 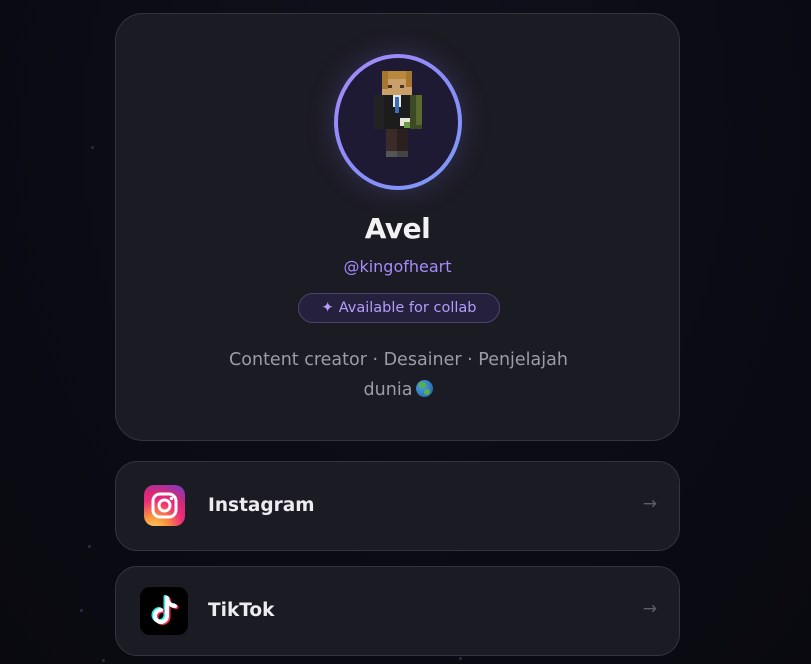 I want to click on bio-line-1: Content creator · Desainer · Penjelajah, so click(x=398, y=360).